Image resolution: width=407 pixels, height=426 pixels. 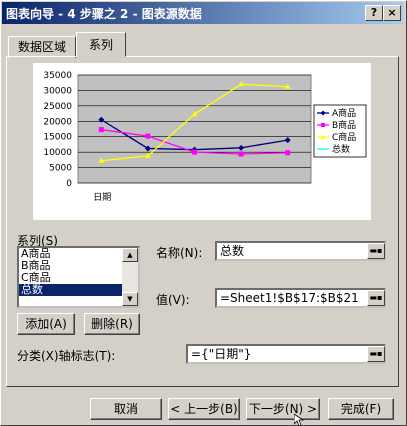 What do you see at coordinates (57, 91) in the screenshot?
I see `y-tick-label: 30000` at bounding box center [57, 91].